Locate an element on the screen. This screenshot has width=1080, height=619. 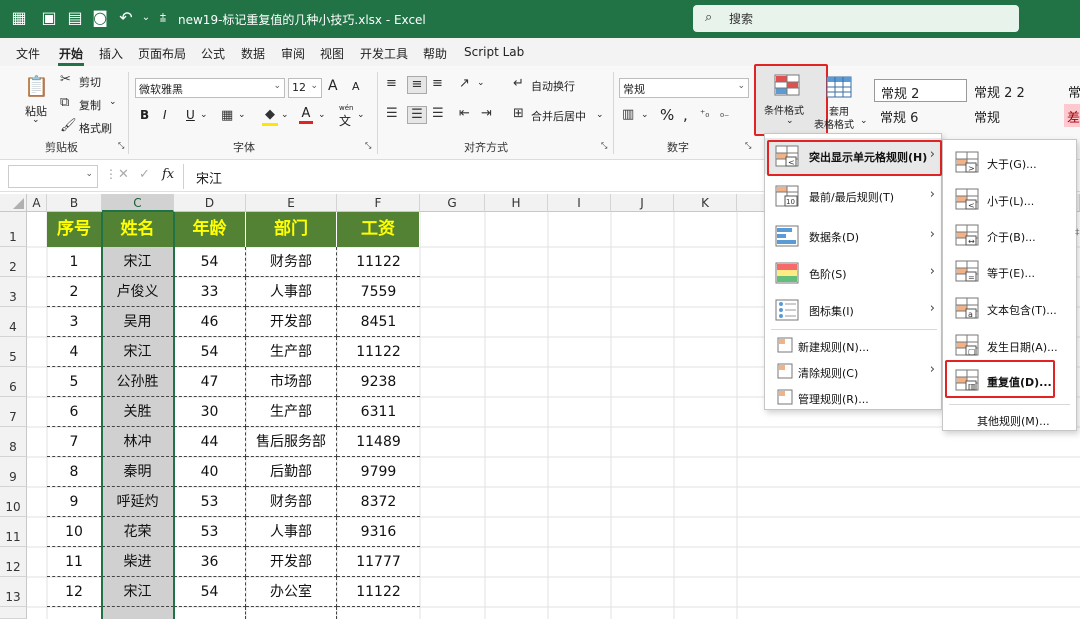
table-cell: 33 is located at coordinates (210, 292).